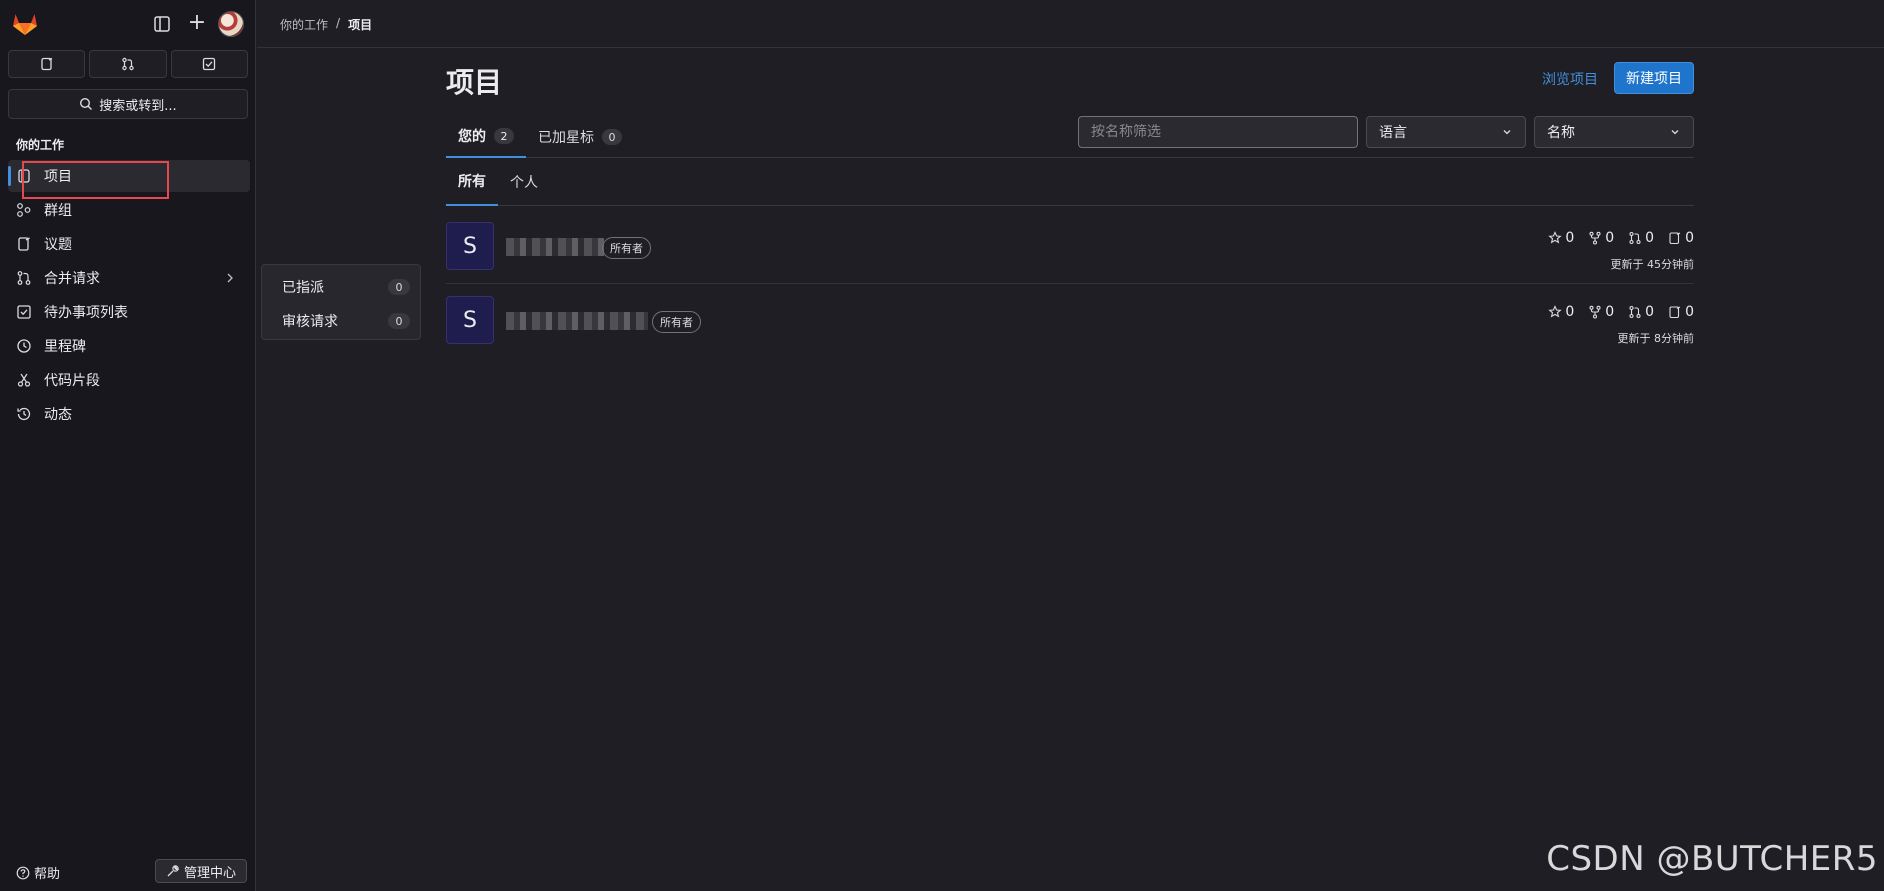 Image resolution: width=1884 pixels, height=891 pixels. Describe the element at coordinates (472, 182) in the screenshot. I see `tab-all: 所有` at that location.